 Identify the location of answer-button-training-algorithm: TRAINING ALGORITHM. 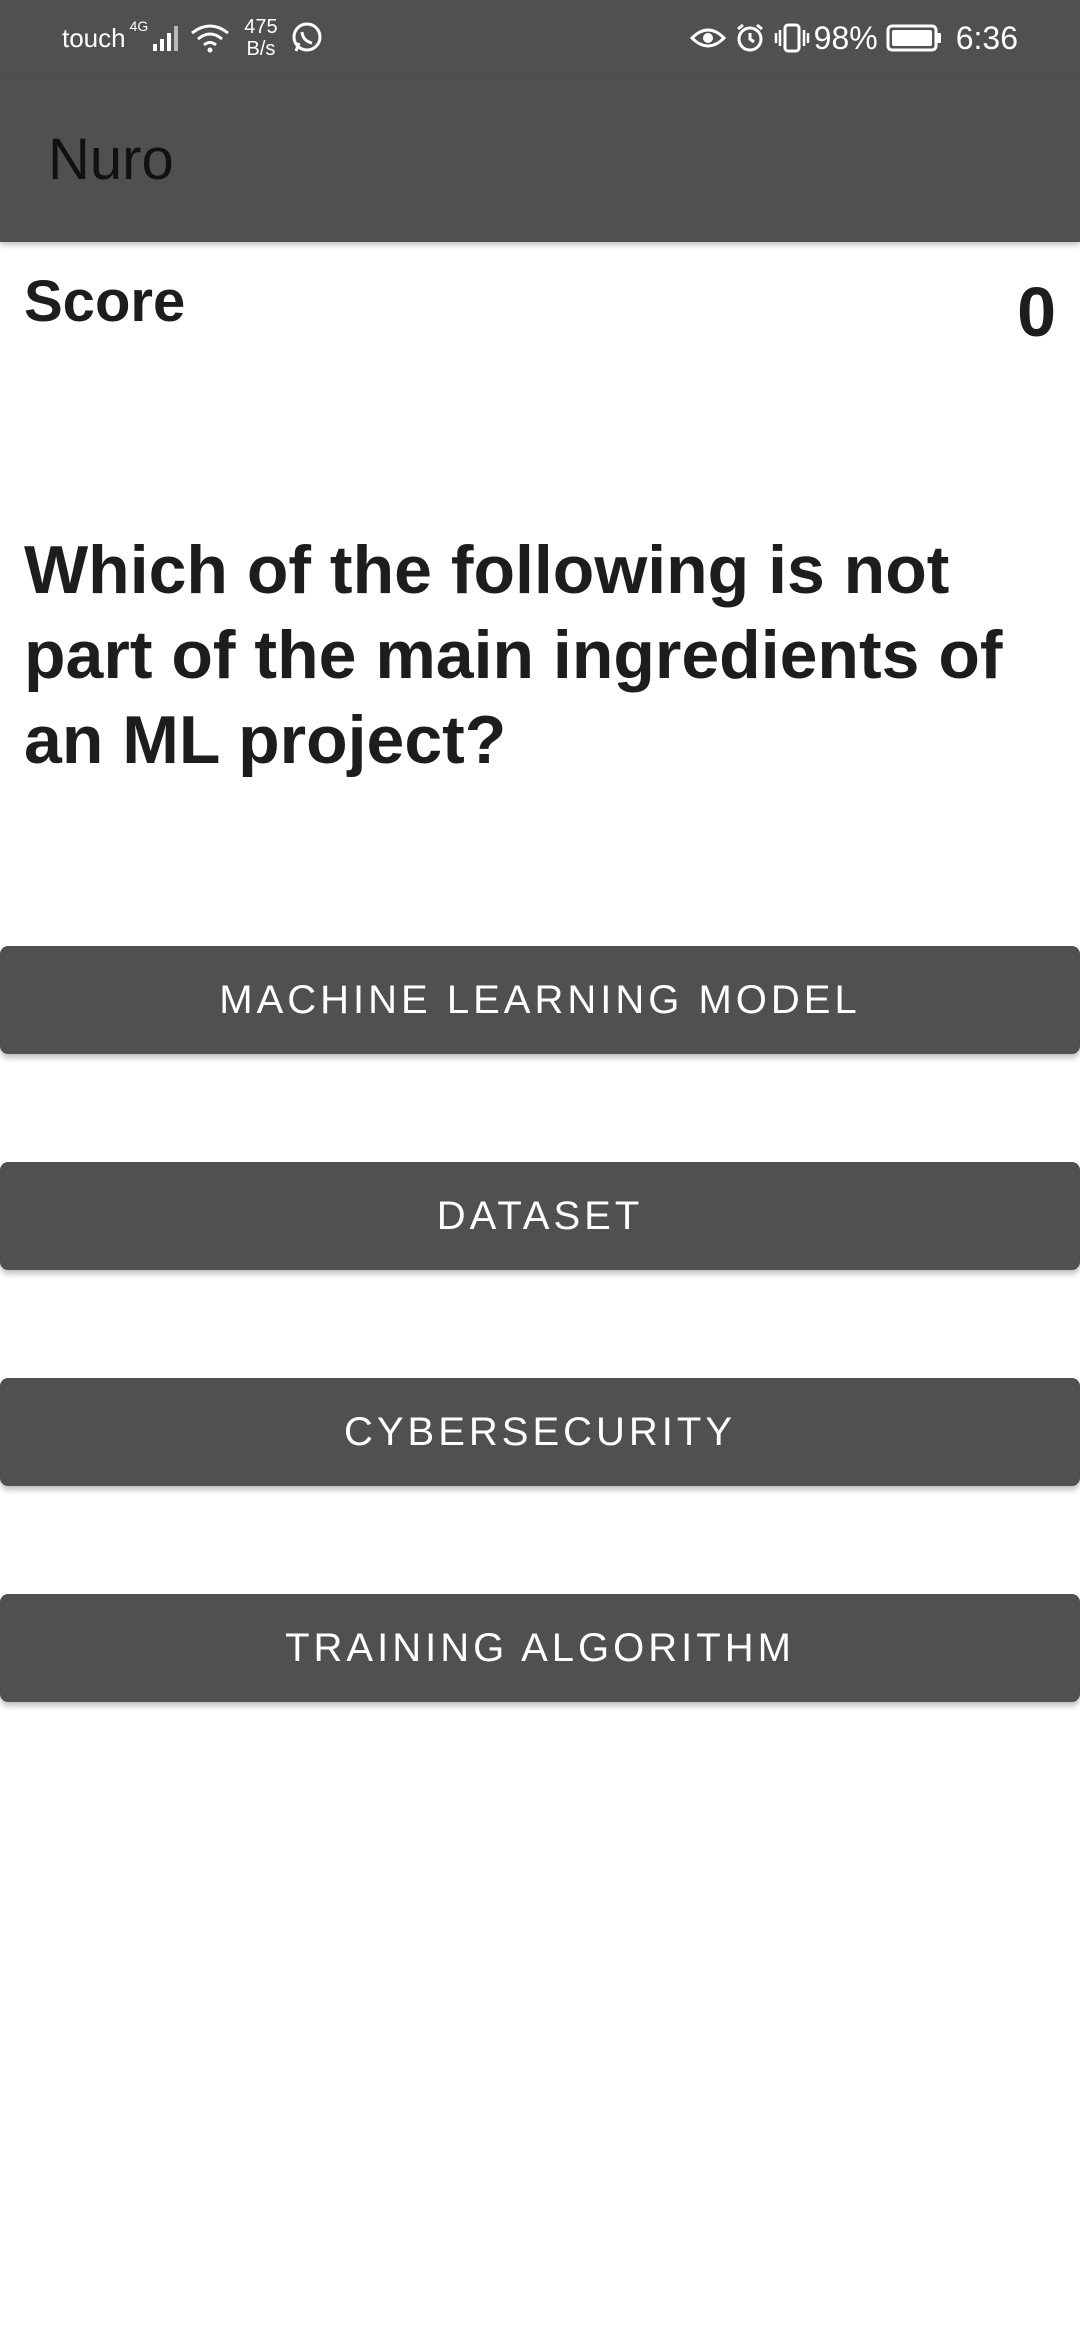
(540, 1648).